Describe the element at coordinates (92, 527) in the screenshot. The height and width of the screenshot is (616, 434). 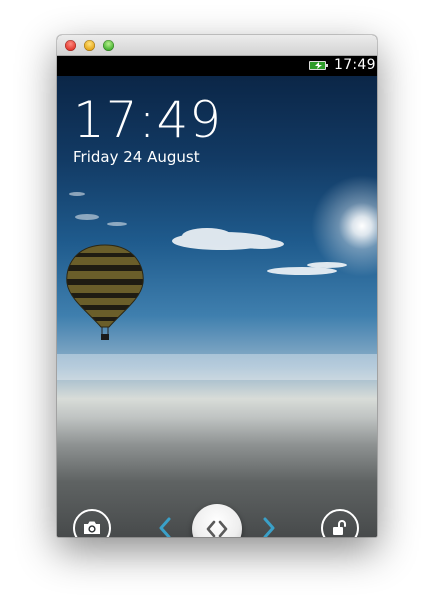
I see `camera-icon` at that location.